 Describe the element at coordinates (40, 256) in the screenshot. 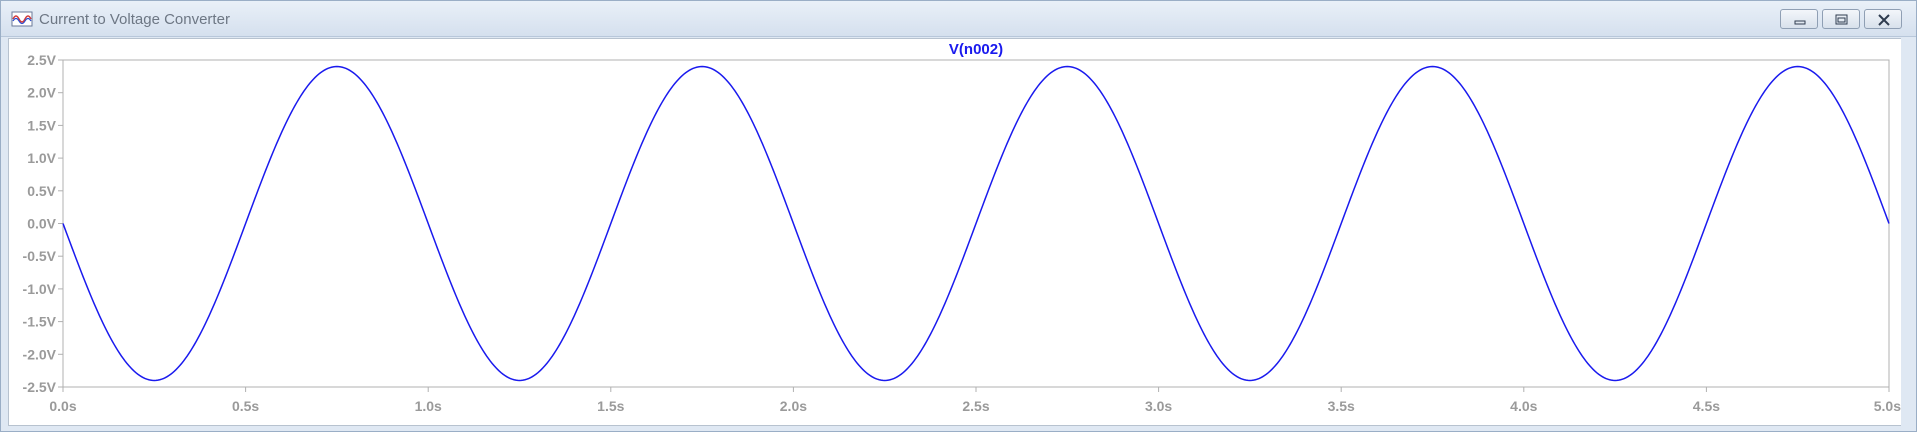

I see `y-tick-label: -0.5V` at that location.